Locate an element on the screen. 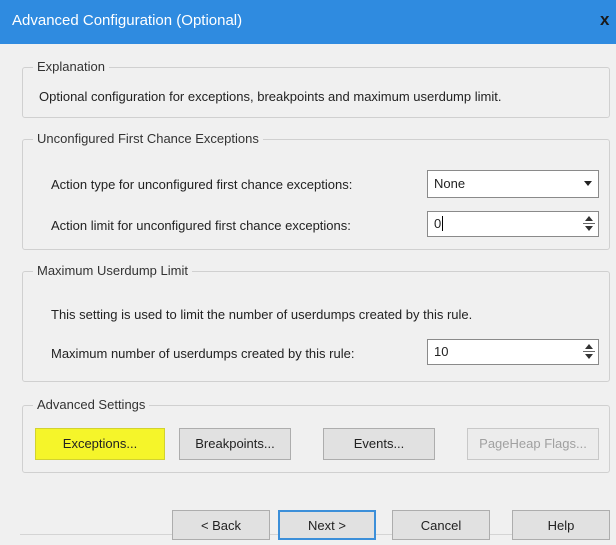 This screenshot has width=616, height=545. title-bar: Advanced Configuration (Optional) x is located at coordinates (308, 22).